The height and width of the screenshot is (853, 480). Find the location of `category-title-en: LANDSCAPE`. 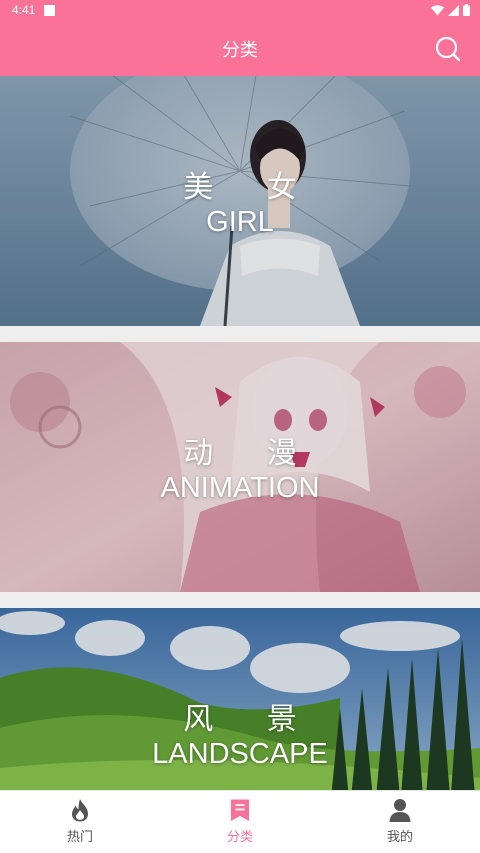

category-title-en: LANDSCAPE is located at coordinates (240, 754).